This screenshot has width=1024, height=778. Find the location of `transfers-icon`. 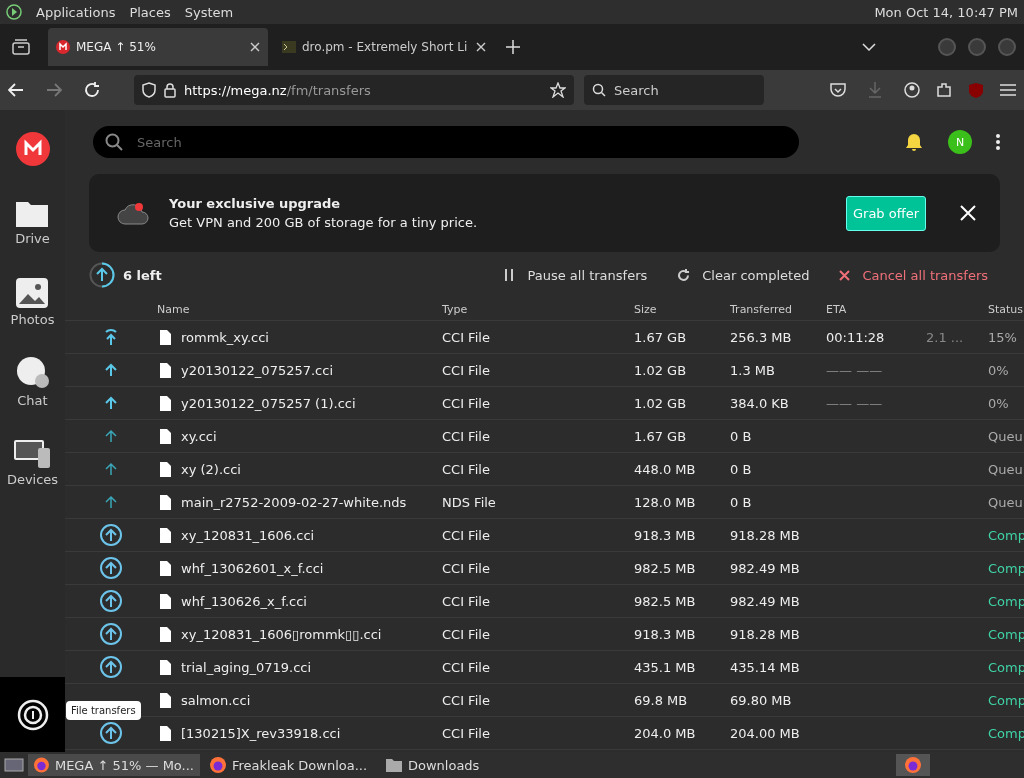

transfers-icon is located at coordinates (32, 714).